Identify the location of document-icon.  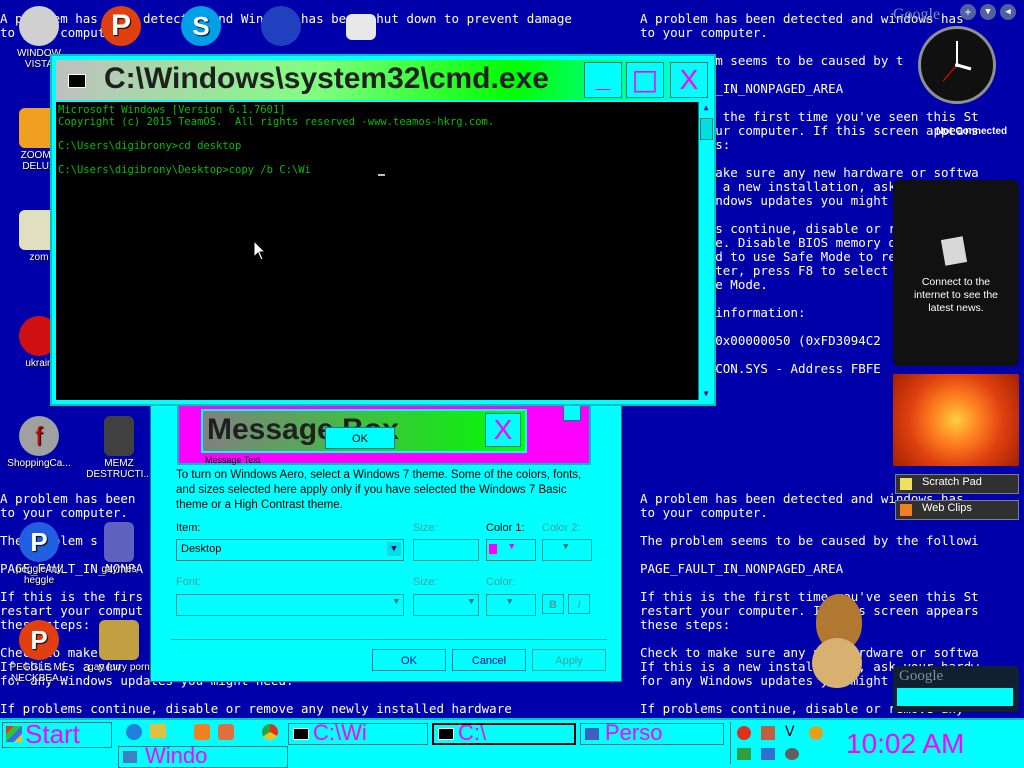
(119, 542).